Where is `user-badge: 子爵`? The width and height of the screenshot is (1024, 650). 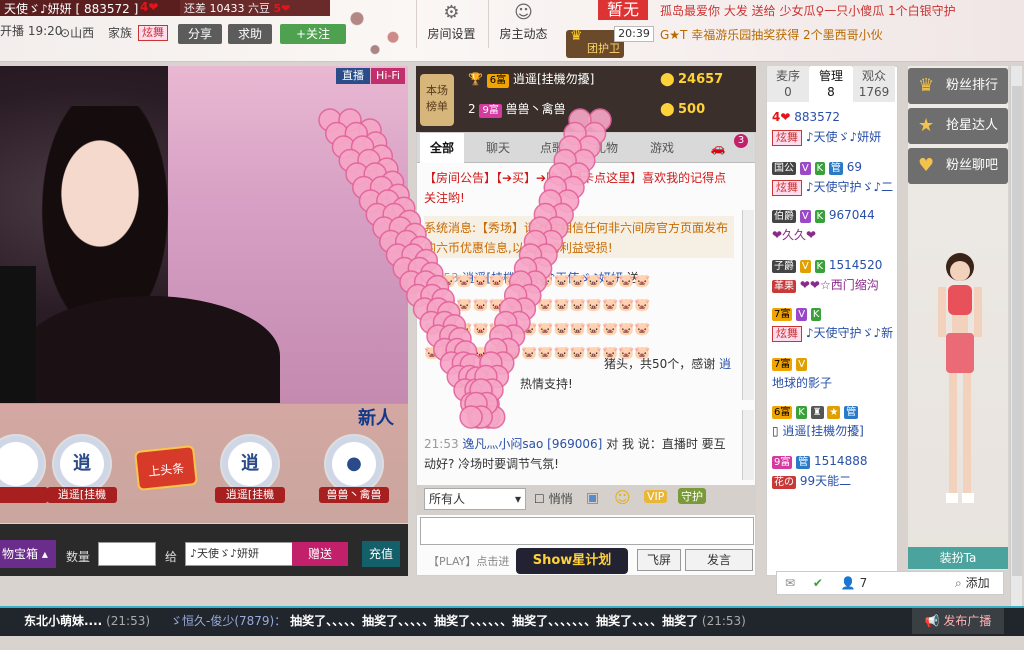
user-badge: 子爵 is located at coordinates (784, 266).